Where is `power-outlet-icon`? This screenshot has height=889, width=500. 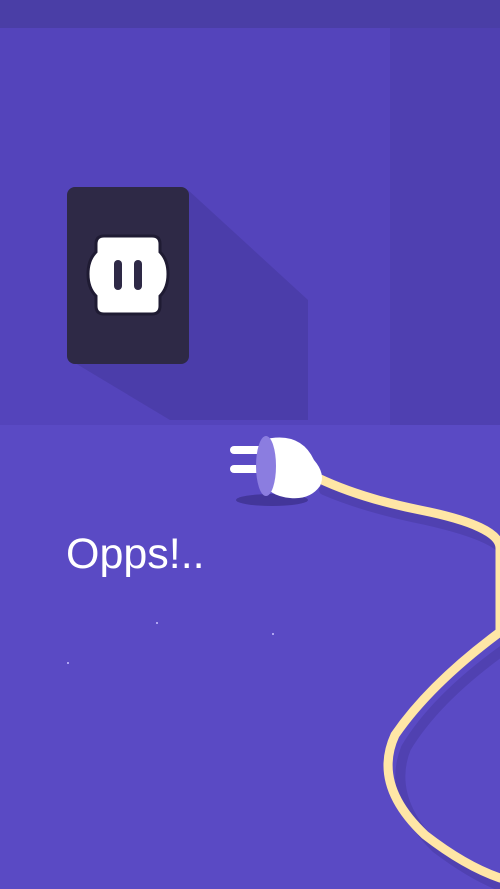
power-outlet-icon is located at coordinates (128, 275).